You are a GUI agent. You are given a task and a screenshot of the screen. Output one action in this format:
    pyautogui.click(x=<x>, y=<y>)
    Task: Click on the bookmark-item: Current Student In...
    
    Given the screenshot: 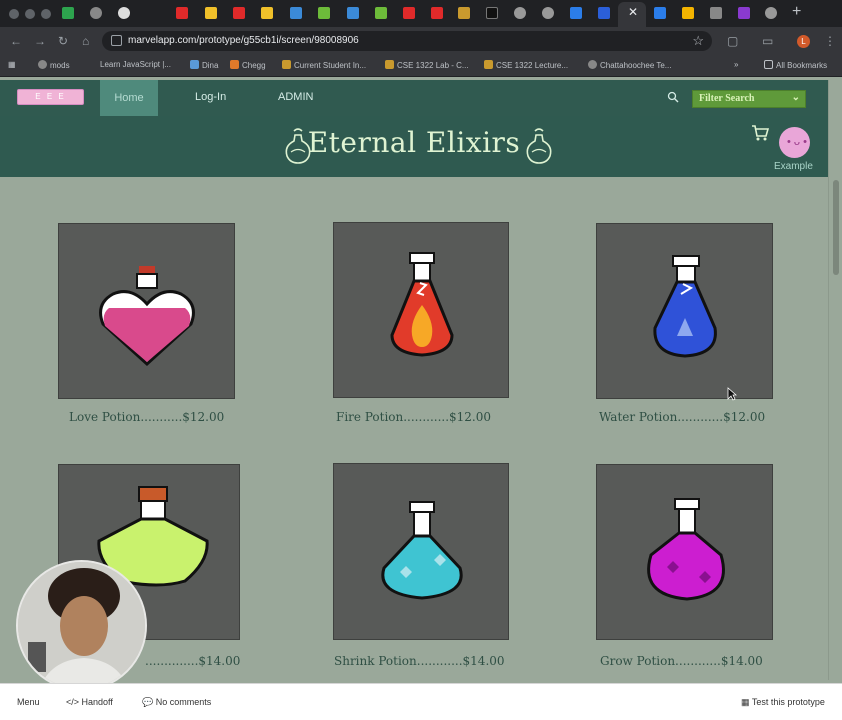 What is the action you would take?
    pyautogui.click(x=324, y=65)
    